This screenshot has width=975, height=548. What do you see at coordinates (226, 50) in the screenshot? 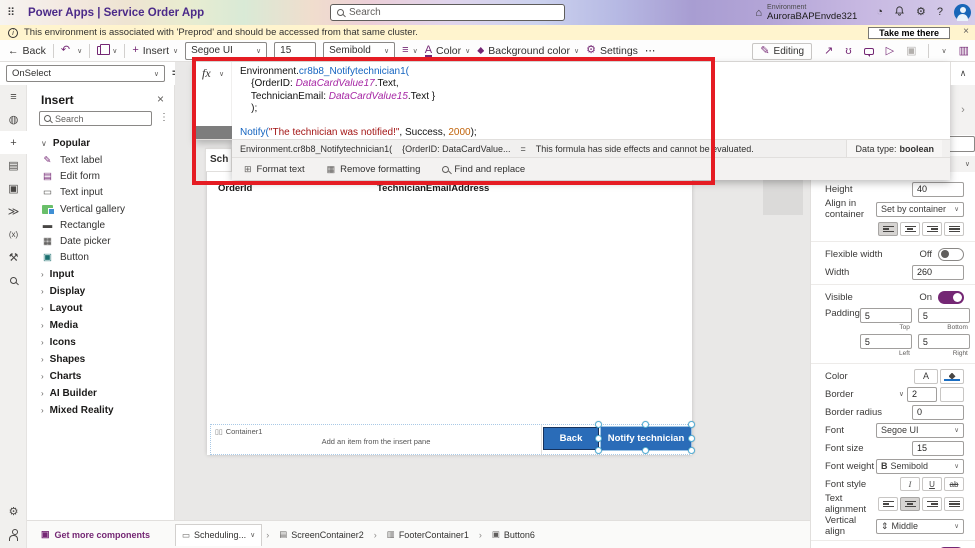
I see `font-family-select: Segoe UI ∨` at bounding box center [226, 50].